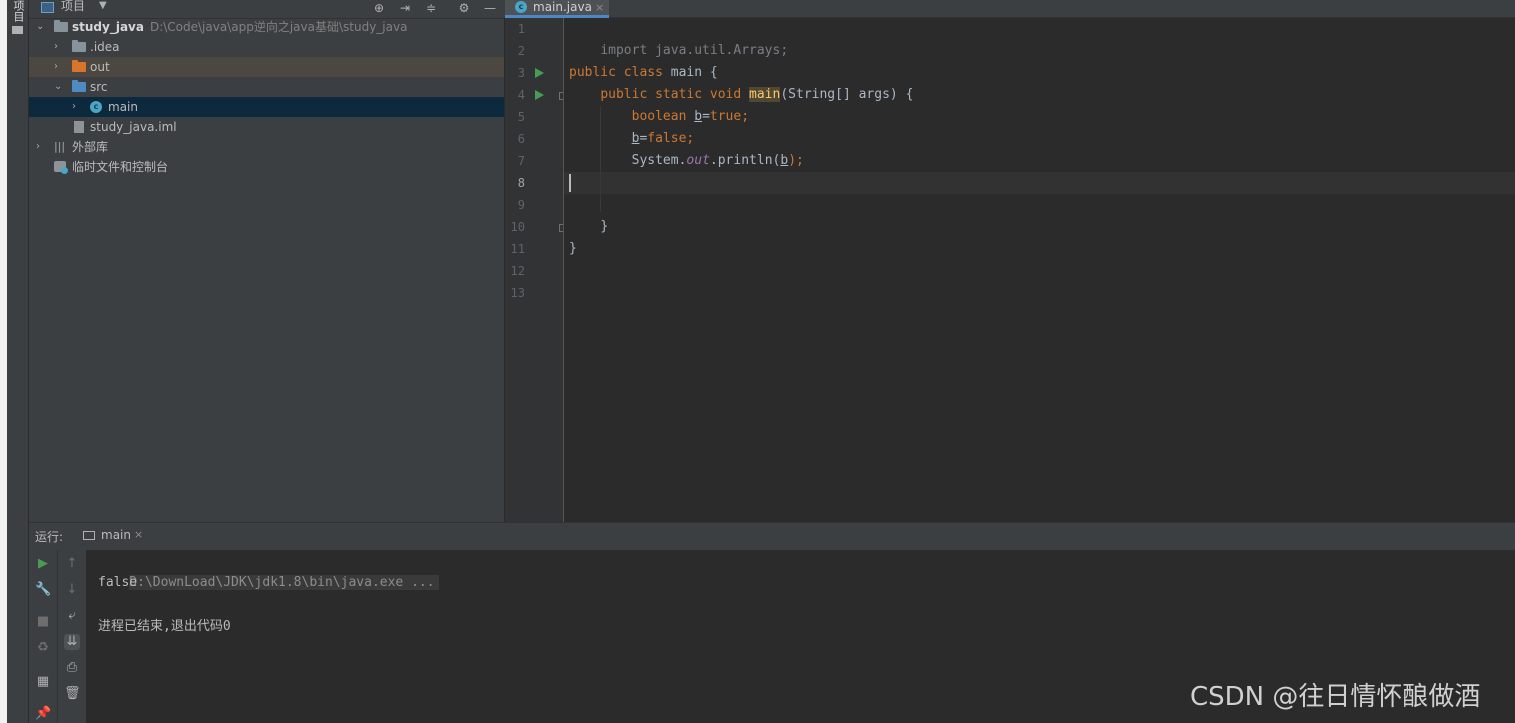  Describe the element at coordinates (620, 72) in the screenshot. I see `keyword: public class` at that location.